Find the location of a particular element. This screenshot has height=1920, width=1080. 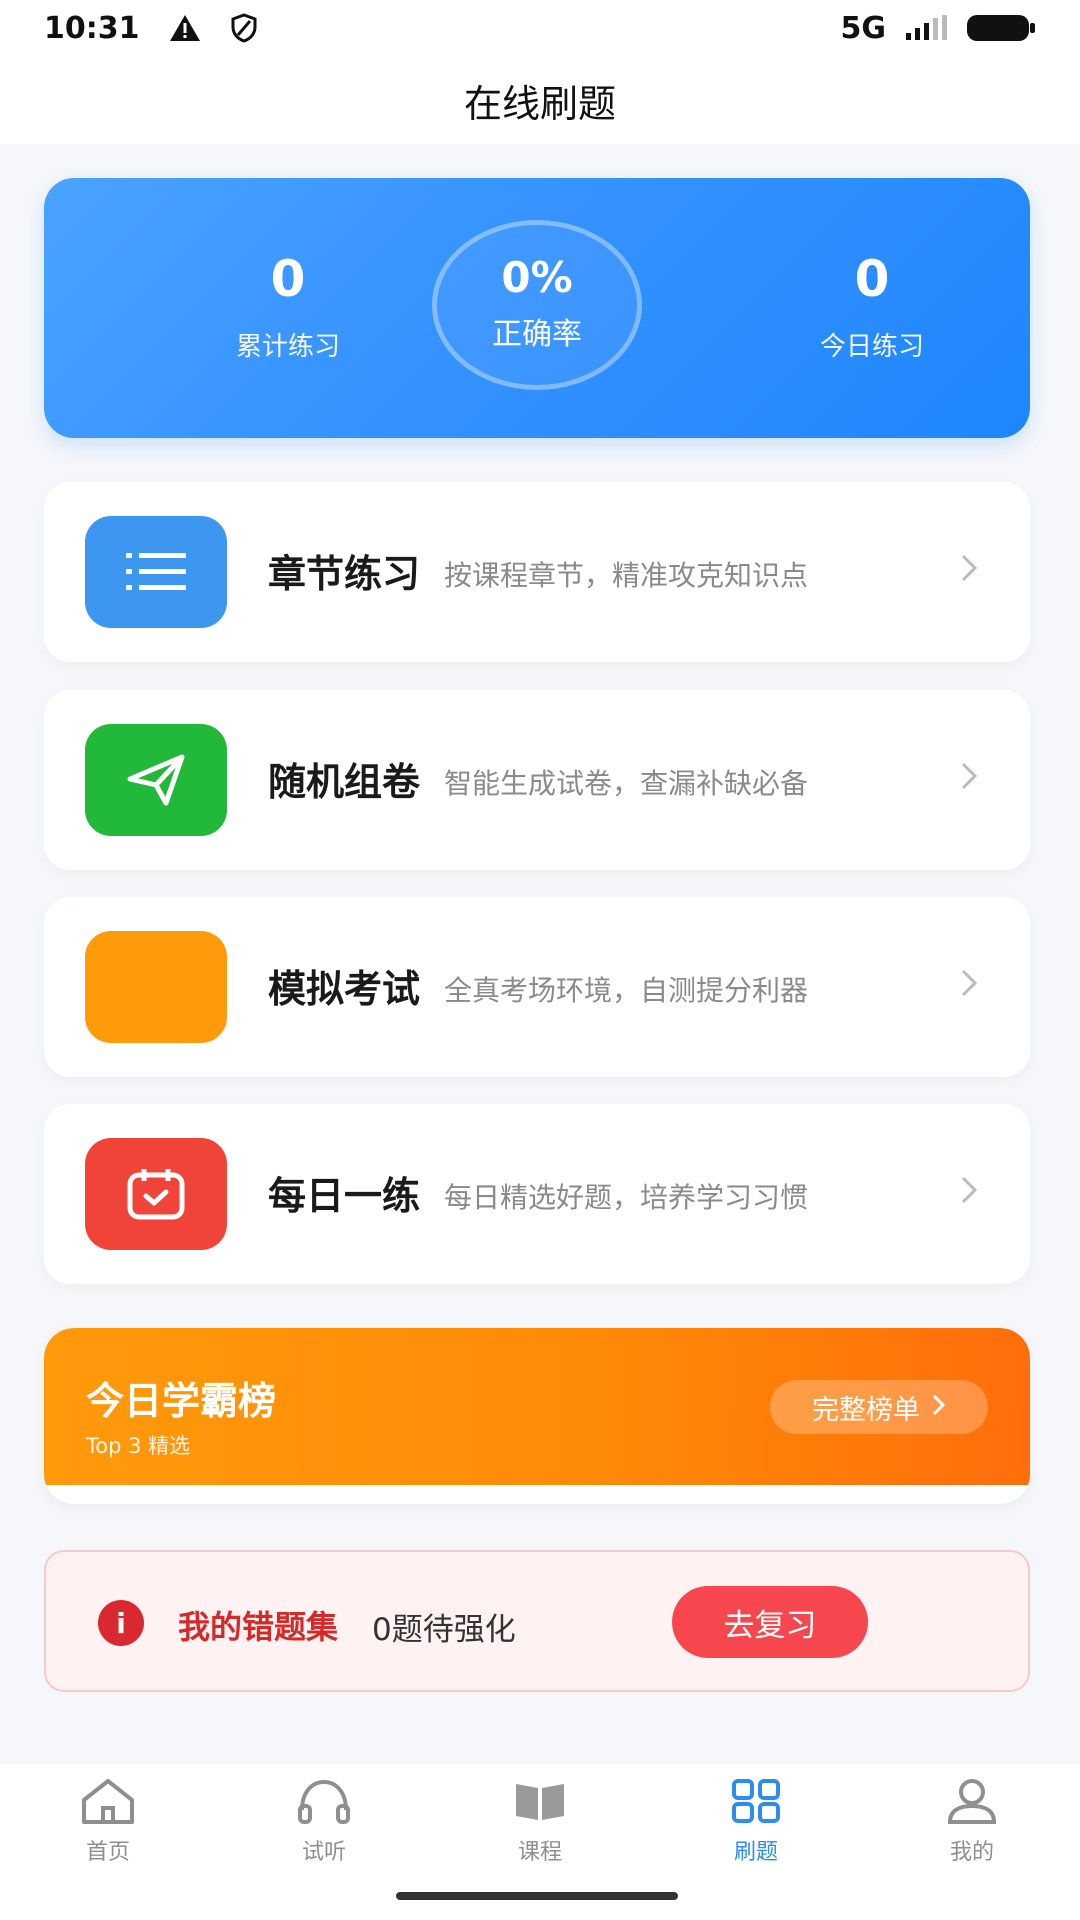

nav-item-profile: 我的 is located at coordinates (972, 1842).